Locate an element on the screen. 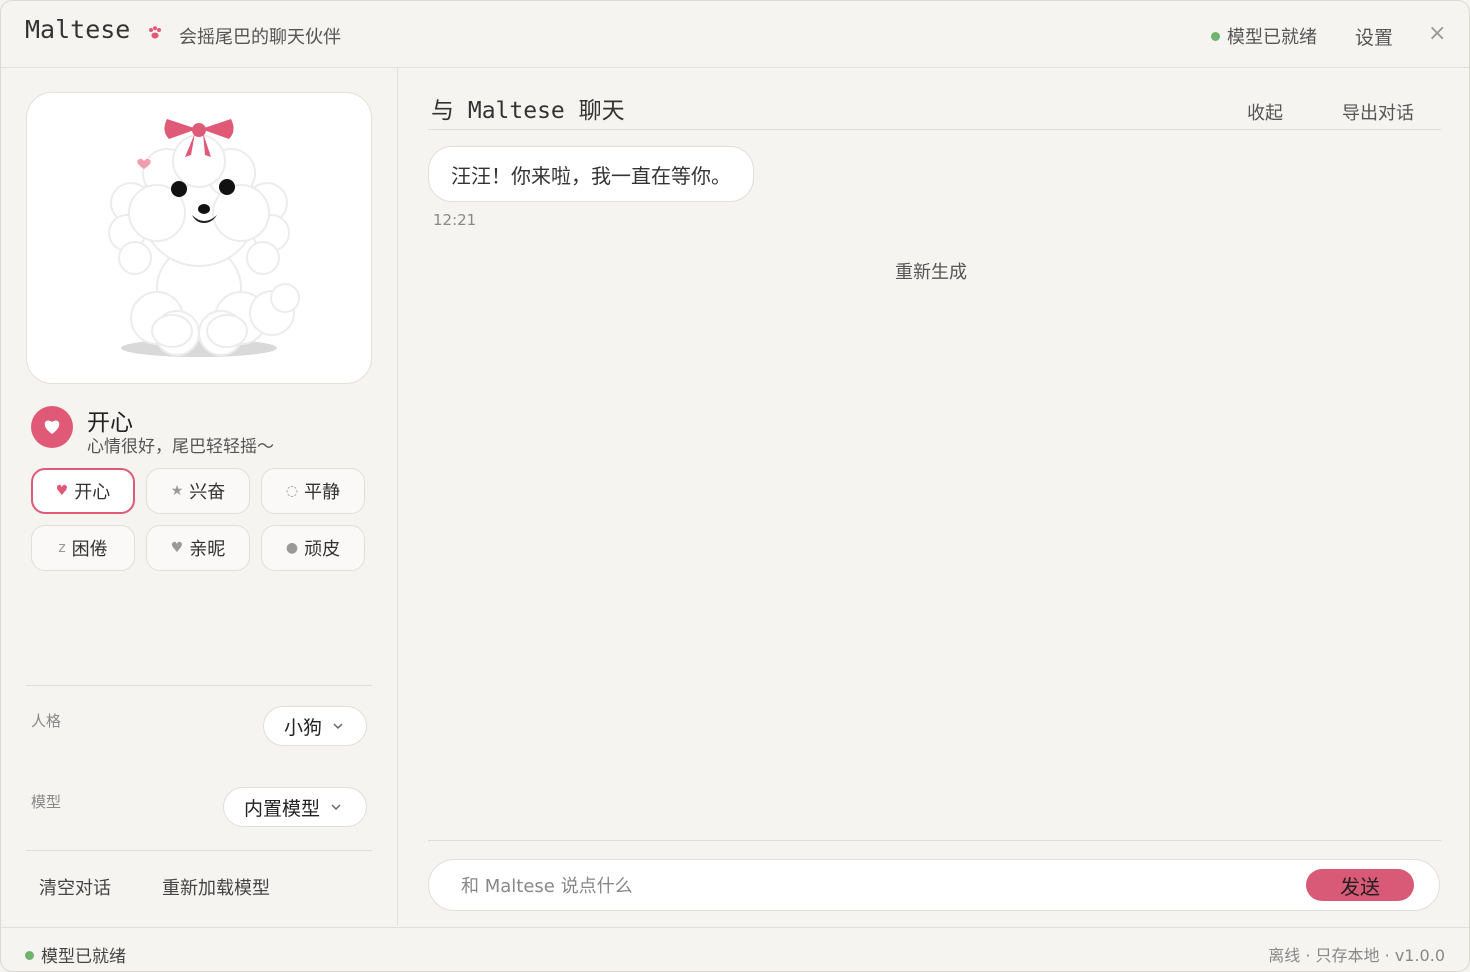 The width and height of the screenshot is (1470, 972). footer-status-text: 模型已就绪 is located at coordinates (83, 957).